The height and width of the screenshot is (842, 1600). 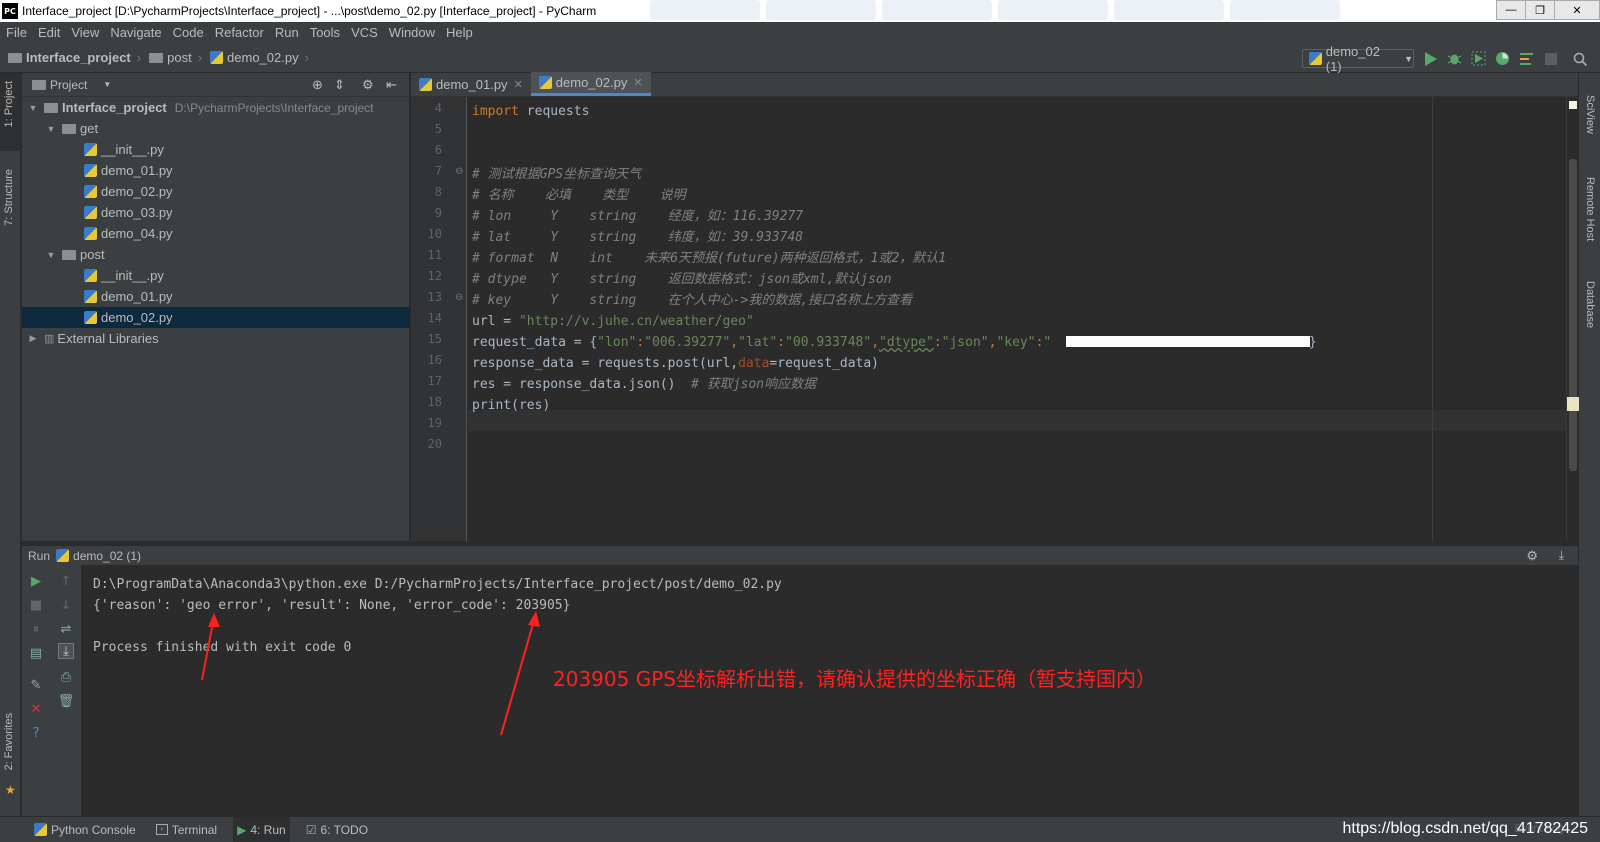 What do you see at coordinates (85, 829) in the screenshot?
I see `python-console-tab: Python Console` at bounding box center [85, 829].